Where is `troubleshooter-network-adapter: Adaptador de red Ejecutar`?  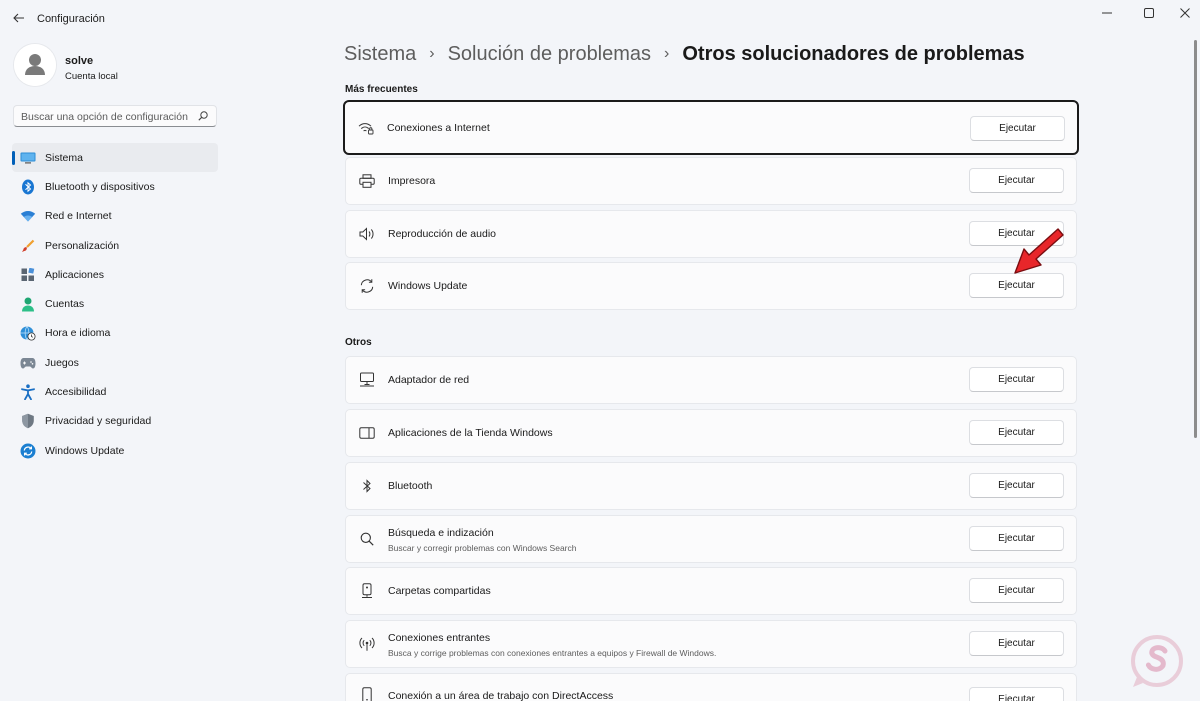 troubleshooter-network-adapter: Adaptador de red Ejecutar is located at coordinates (711, 380).